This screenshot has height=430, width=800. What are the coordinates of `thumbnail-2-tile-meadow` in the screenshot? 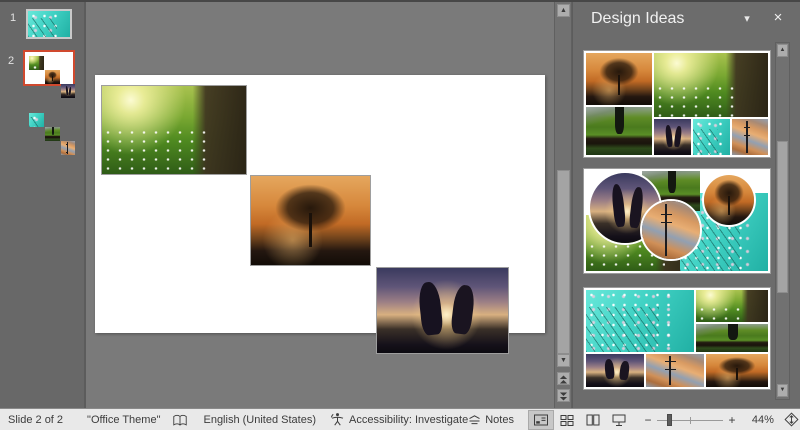 It's located at (36, 63).